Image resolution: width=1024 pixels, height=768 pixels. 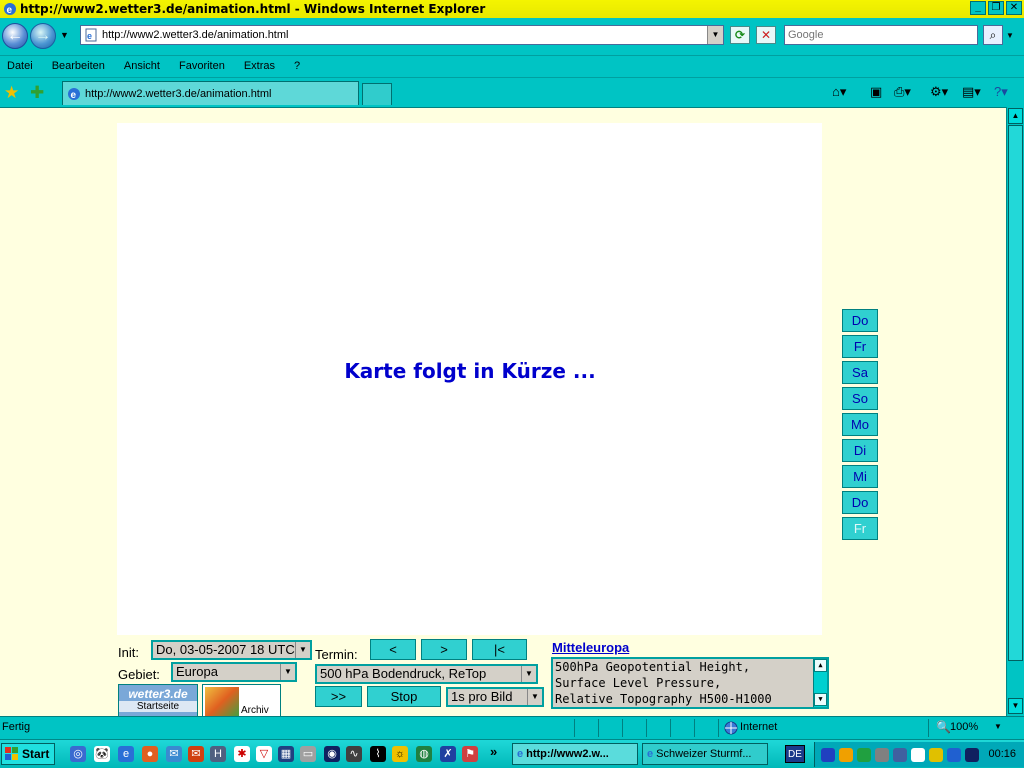 I want to click on description-scrollbar: ▲ ▼, so click(x=820, y=683).